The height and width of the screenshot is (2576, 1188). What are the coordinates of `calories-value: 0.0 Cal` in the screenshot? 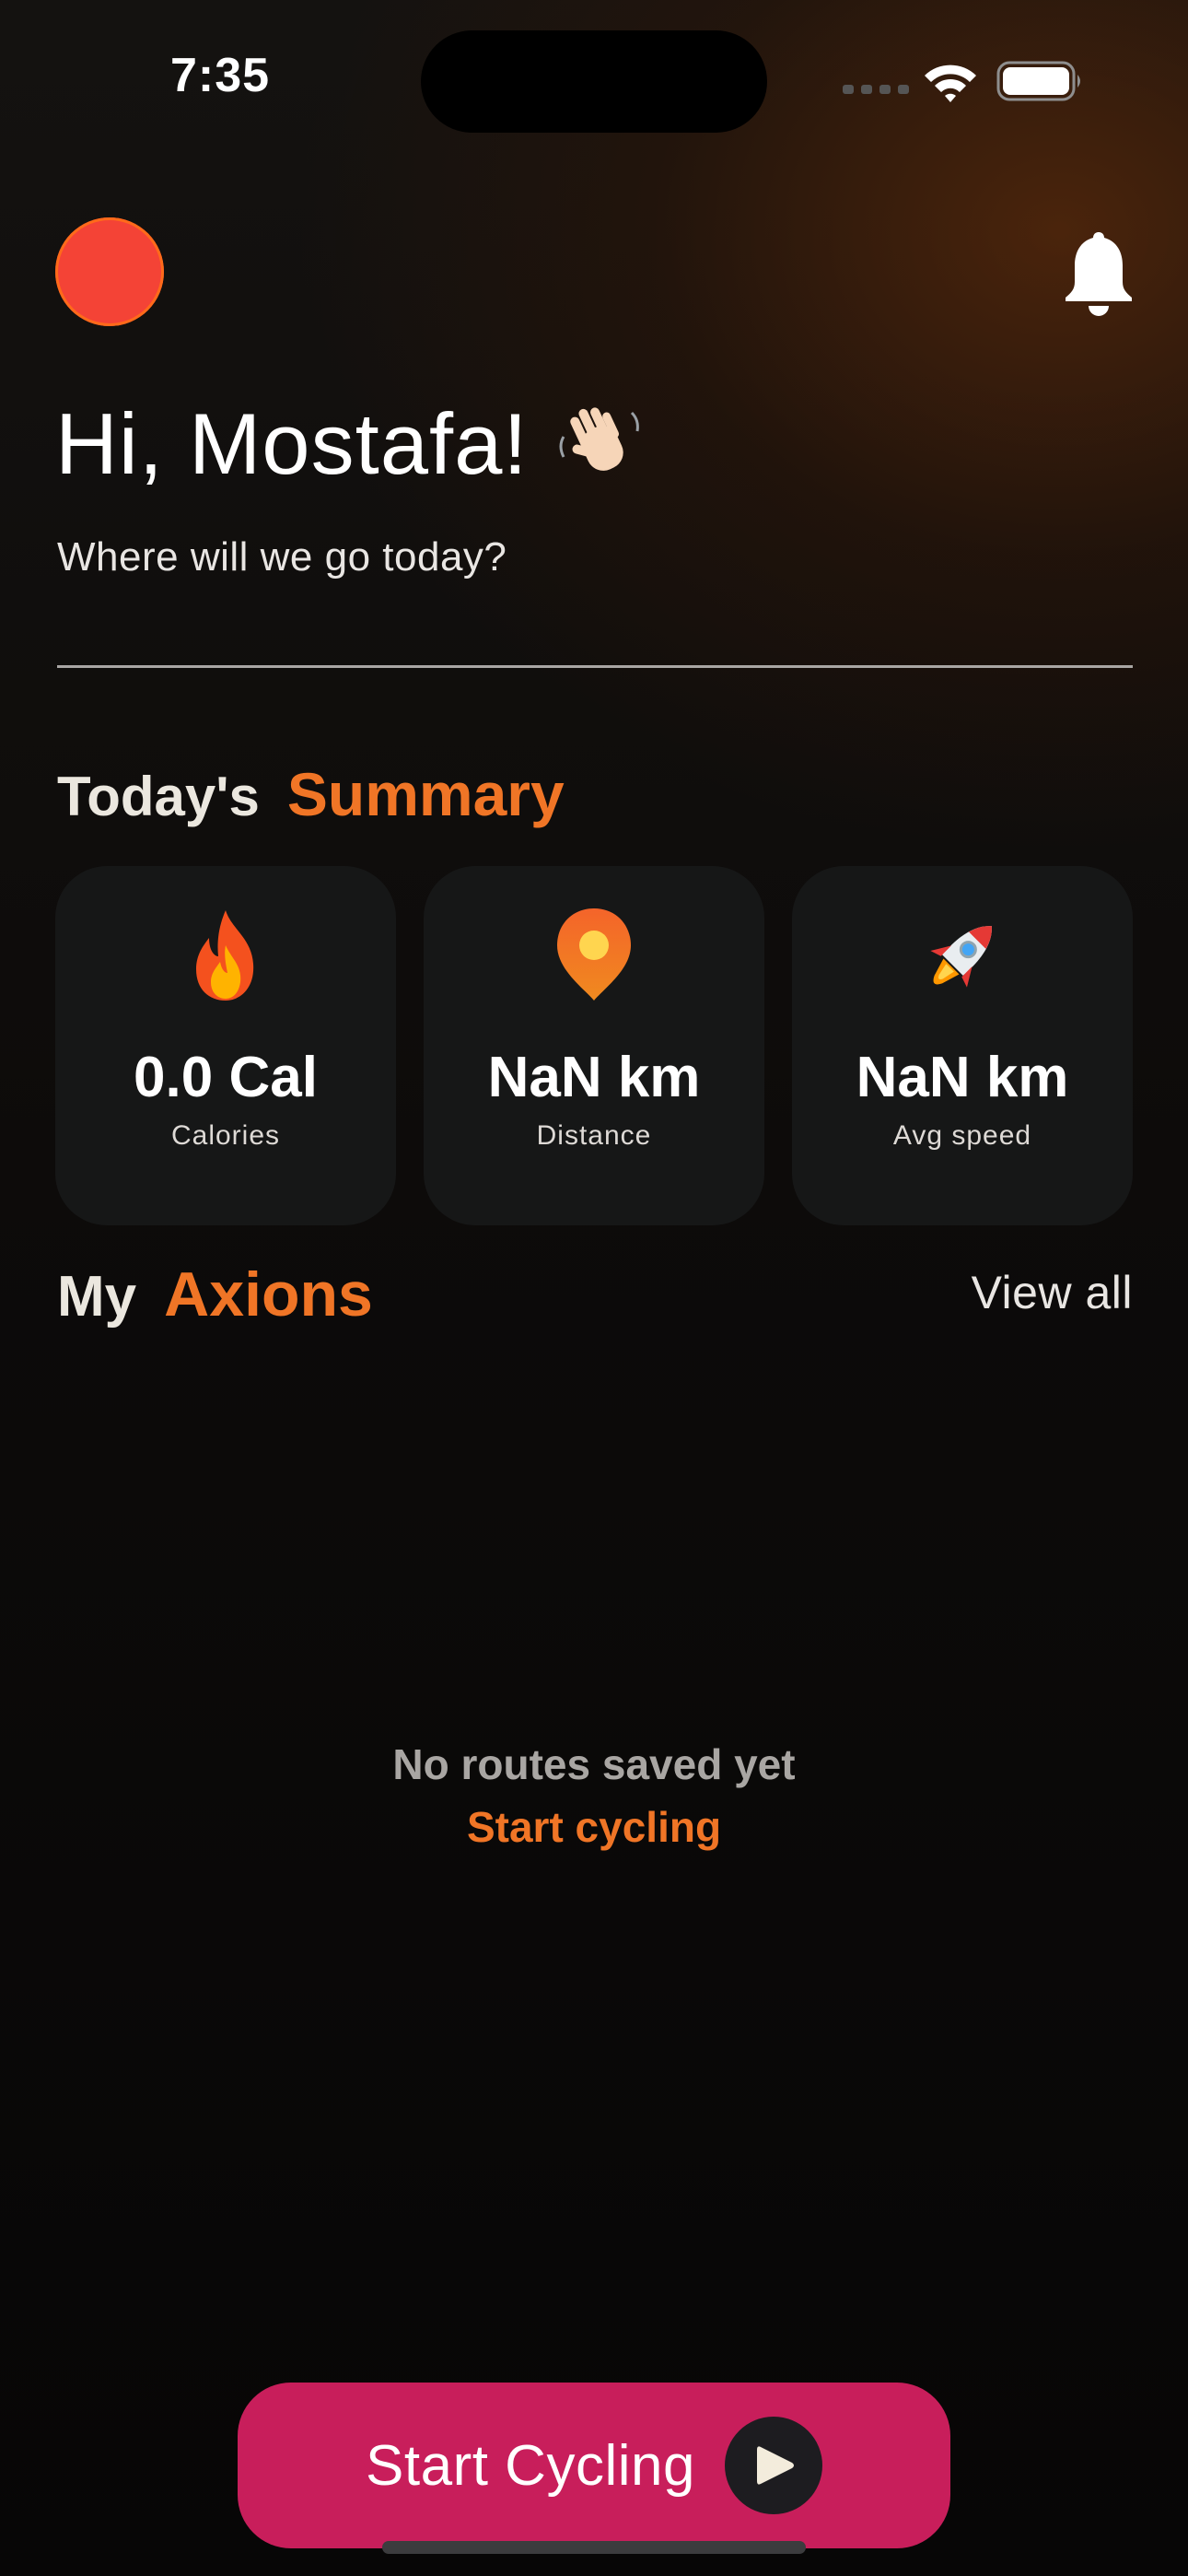 It's located at (226, 1077).